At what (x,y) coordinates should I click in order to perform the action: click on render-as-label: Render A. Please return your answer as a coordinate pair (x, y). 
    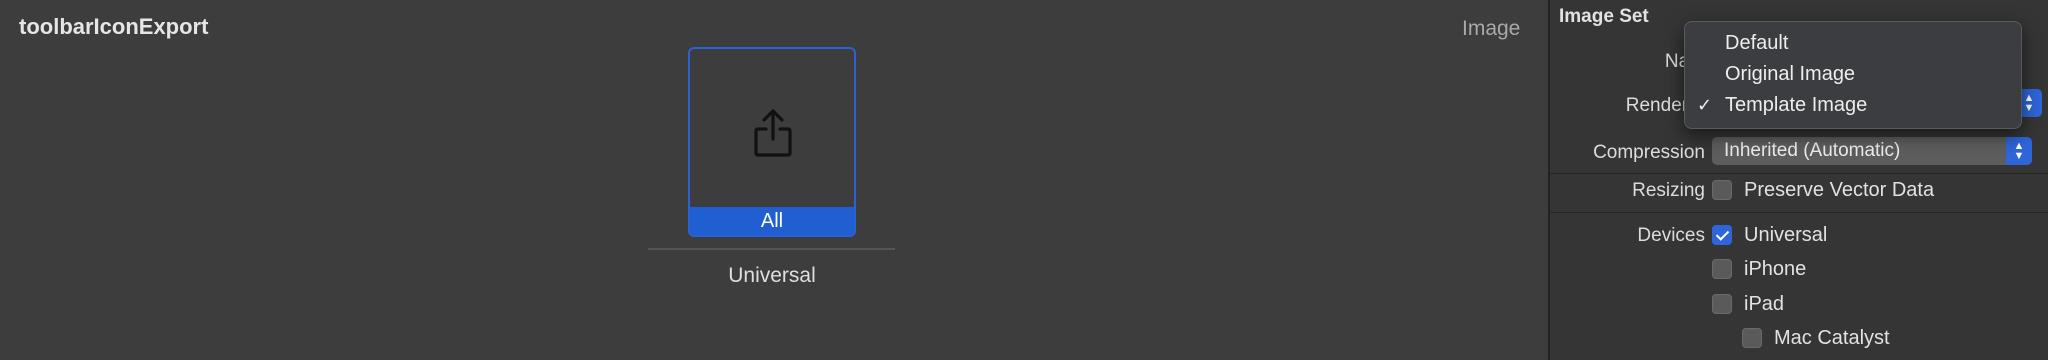
    Looking at the image, I should click on (1665, 105).